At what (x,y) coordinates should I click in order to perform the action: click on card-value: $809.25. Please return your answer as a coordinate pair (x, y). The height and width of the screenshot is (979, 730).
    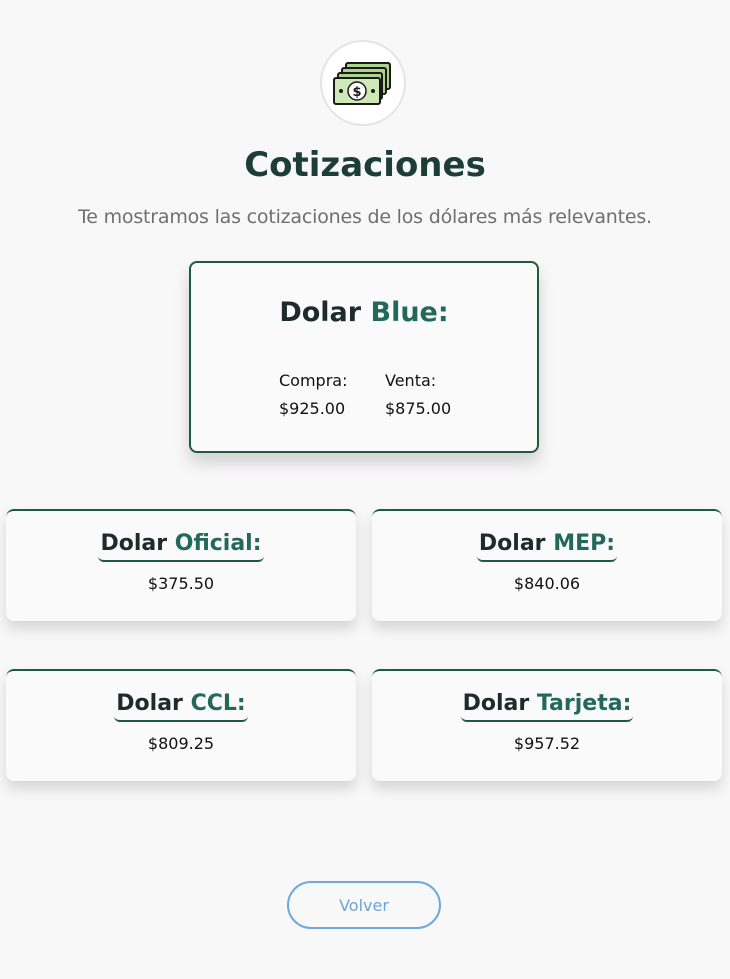
    Looking at the image, I should click on (181, 743).